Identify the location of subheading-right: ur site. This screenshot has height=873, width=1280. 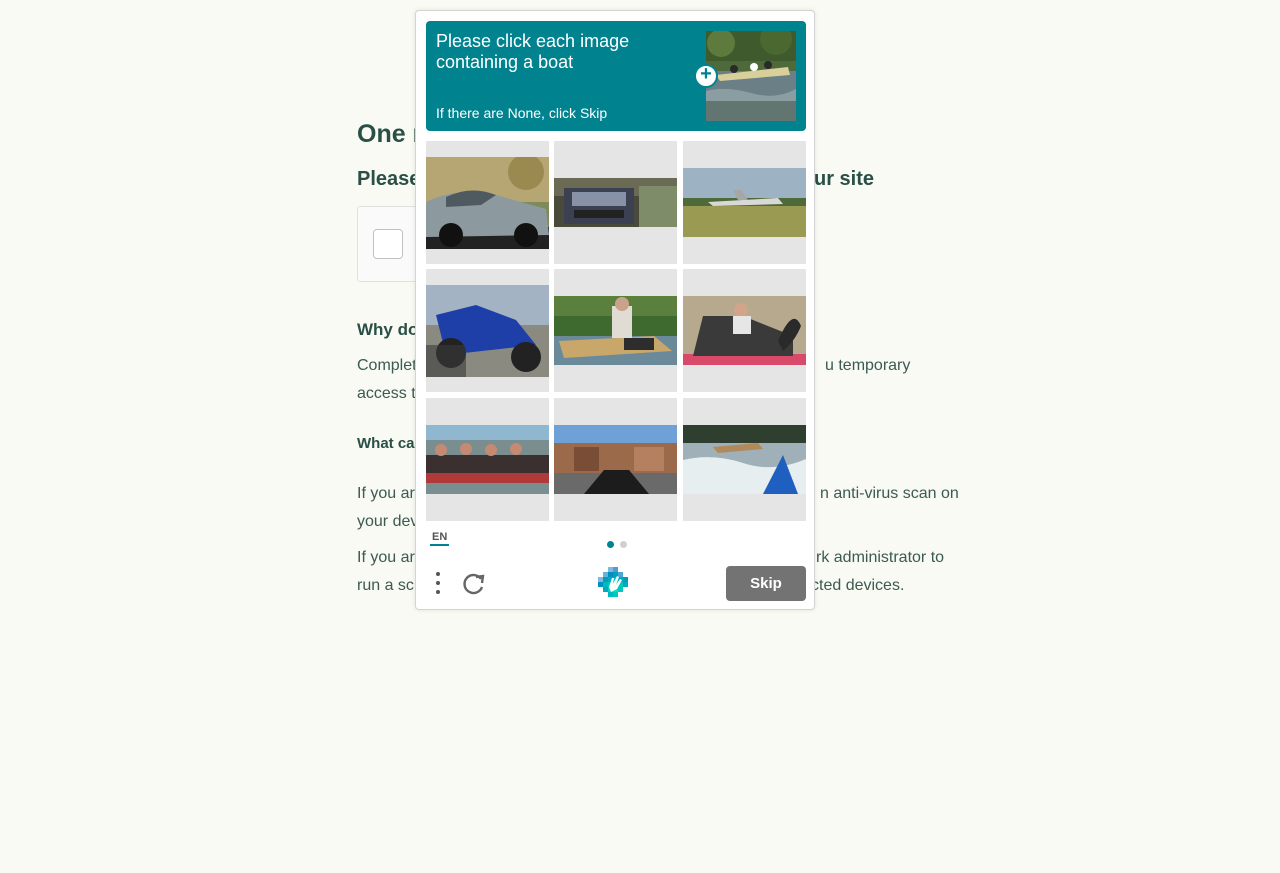
(844, 179).